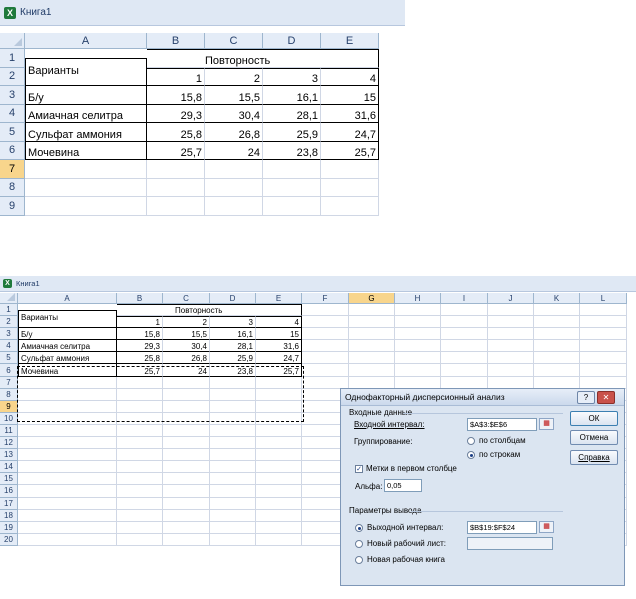  What do you see at coordinates (140, 346) in the screenshot?
I see `cell-b4: 29,3` at bounding box center [140, 346].